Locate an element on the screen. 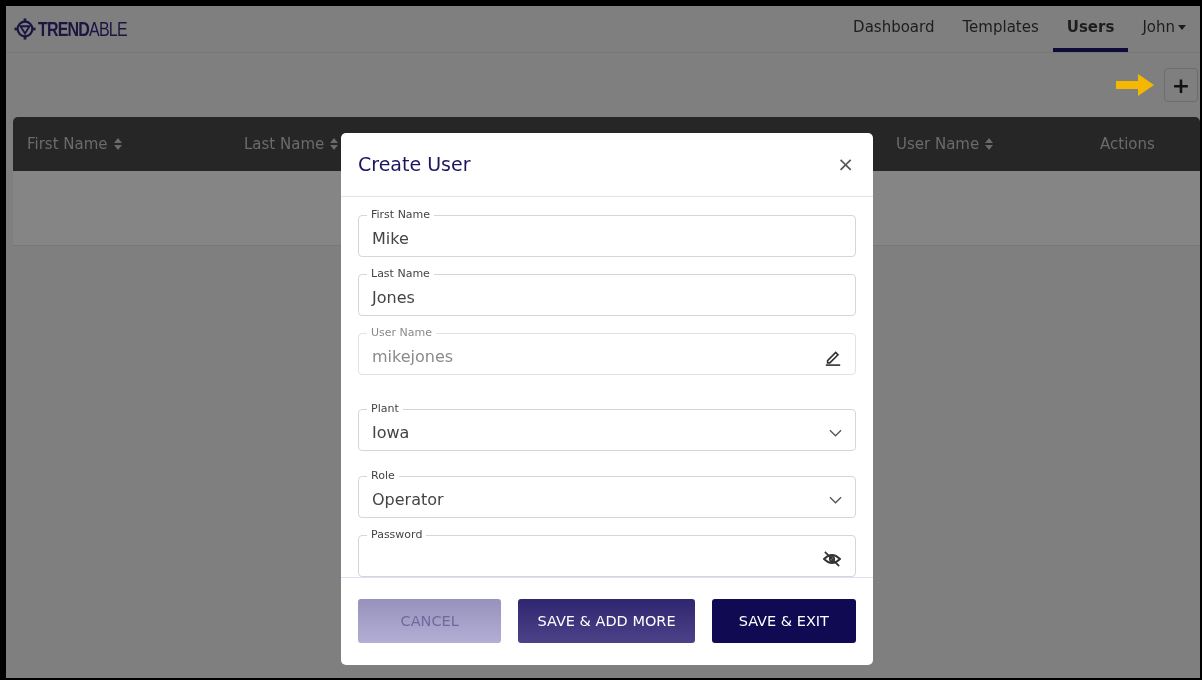 The height and width of the screenshot is (680, 1202). column-header: Last Name is located at coordinates (291, 144).